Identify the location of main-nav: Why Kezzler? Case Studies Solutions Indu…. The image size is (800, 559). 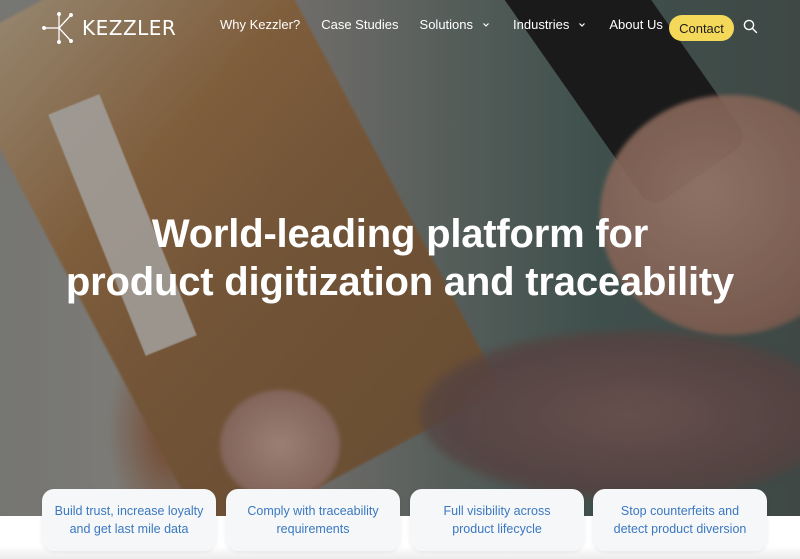
(450, 24).